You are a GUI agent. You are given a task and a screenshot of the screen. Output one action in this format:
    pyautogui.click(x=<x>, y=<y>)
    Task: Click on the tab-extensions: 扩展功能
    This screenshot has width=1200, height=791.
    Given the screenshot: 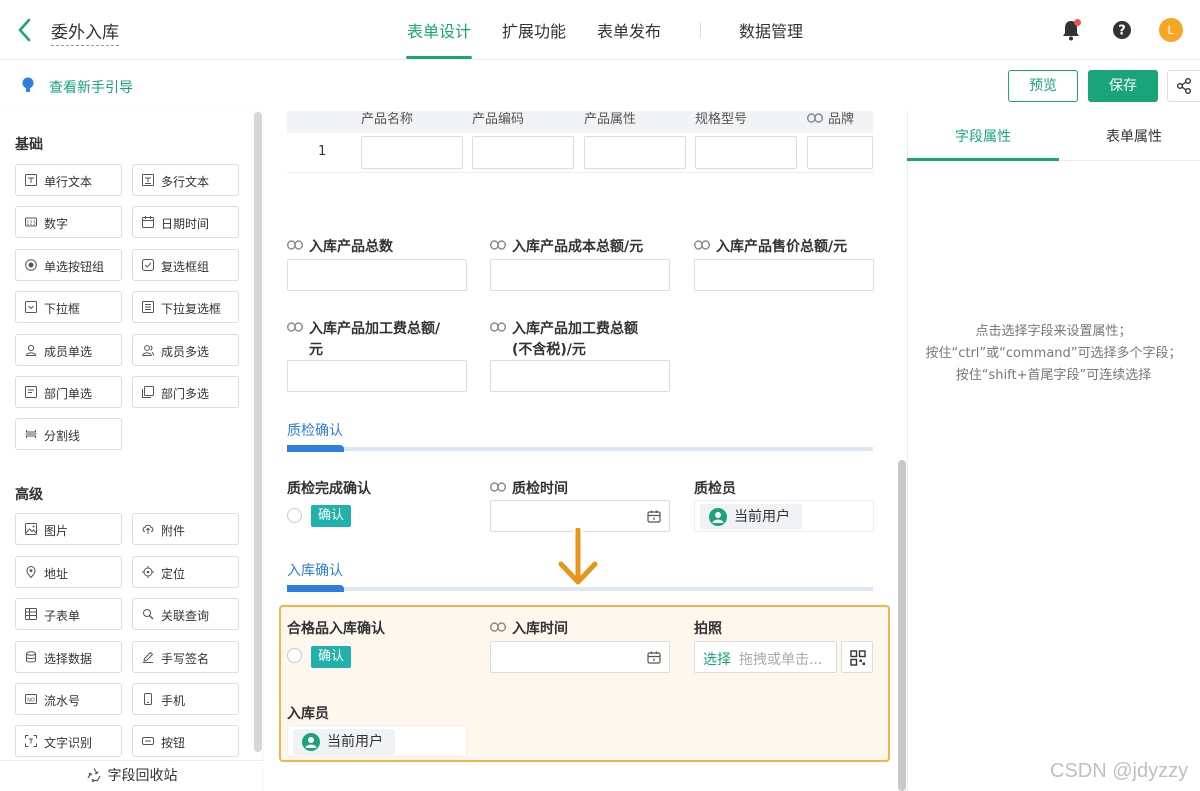 What is the action you would take?
    pyautogui.click(x=534, y=30)
    